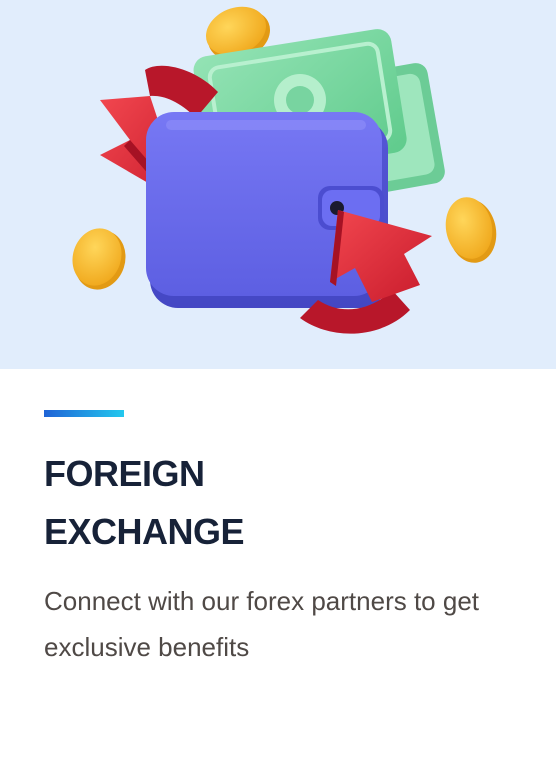  What do you see at coordinates (144, 531) in the screenshot?
I see `card-title-line: EXCHANGE` at bounding box center [144, 531].